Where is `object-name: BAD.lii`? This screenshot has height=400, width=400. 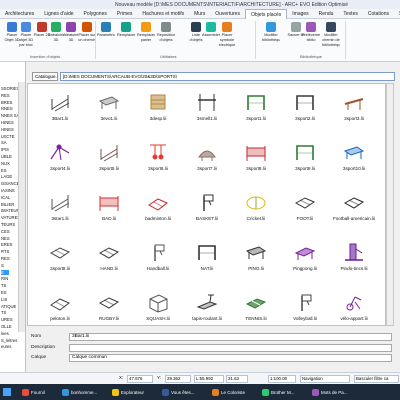
object-name: BAD.lii is located at coordinates (109, 218).